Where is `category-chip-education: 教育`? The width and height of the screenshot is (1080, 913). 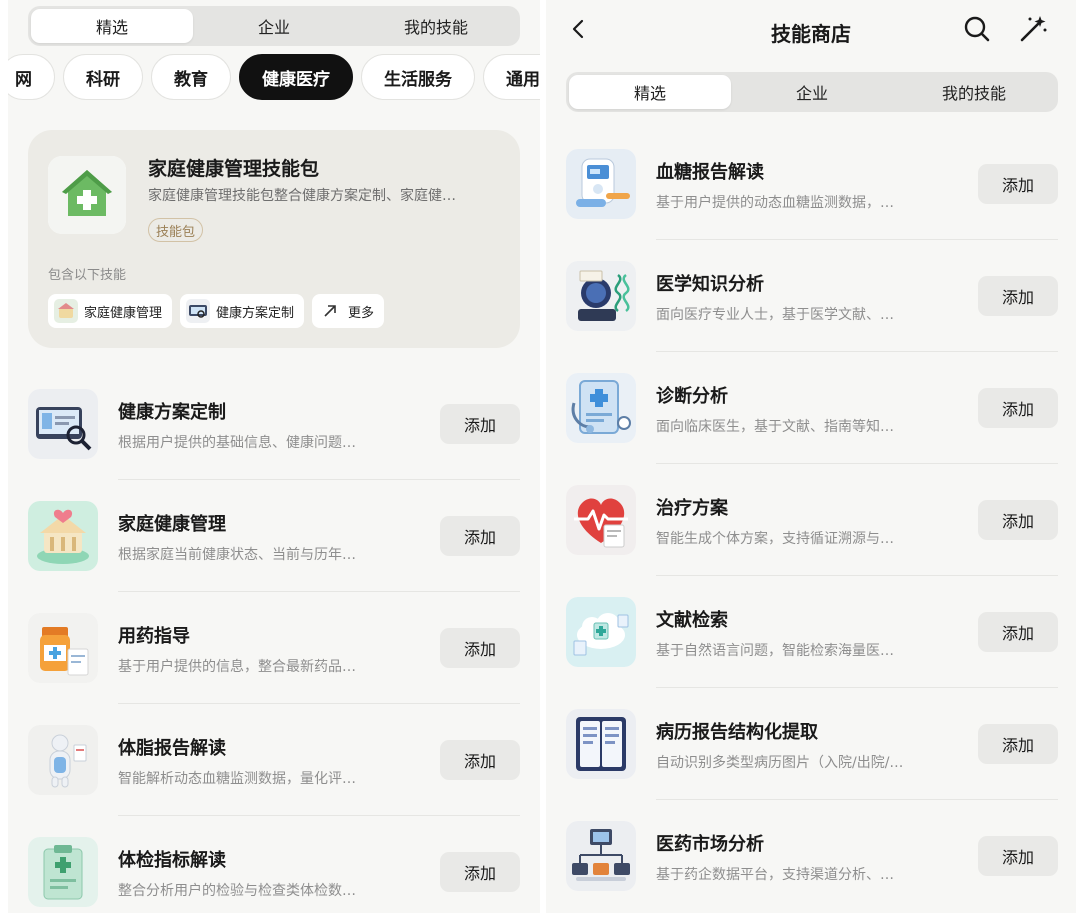 category-chip-education: 教育 is located at coordinates (191, 77).